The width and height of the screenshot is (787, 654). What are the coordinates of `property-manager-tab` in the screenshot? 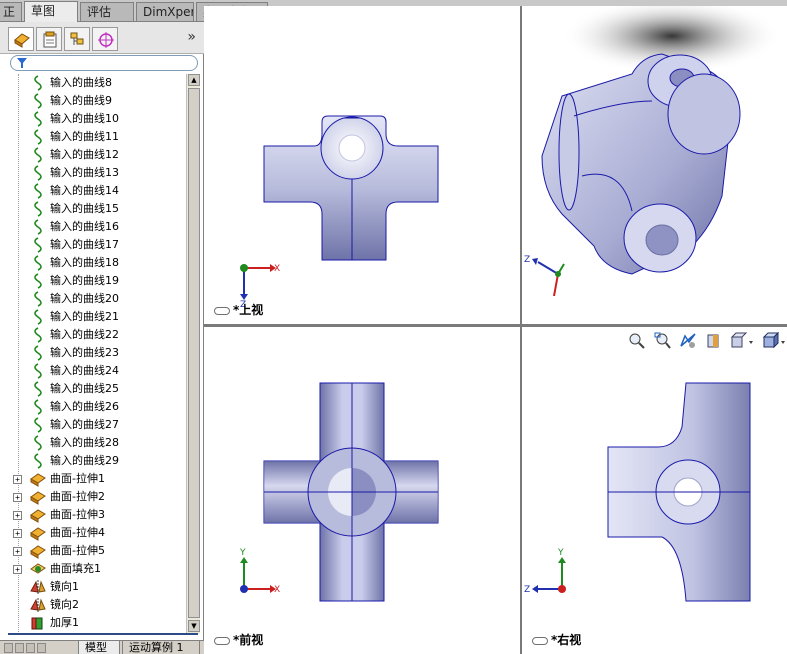 It's located at (49, 39).